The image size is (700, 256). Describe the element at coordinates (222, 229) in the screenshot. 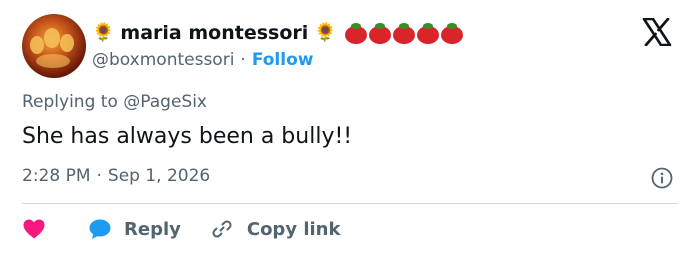

I see `link-icon` at that location.